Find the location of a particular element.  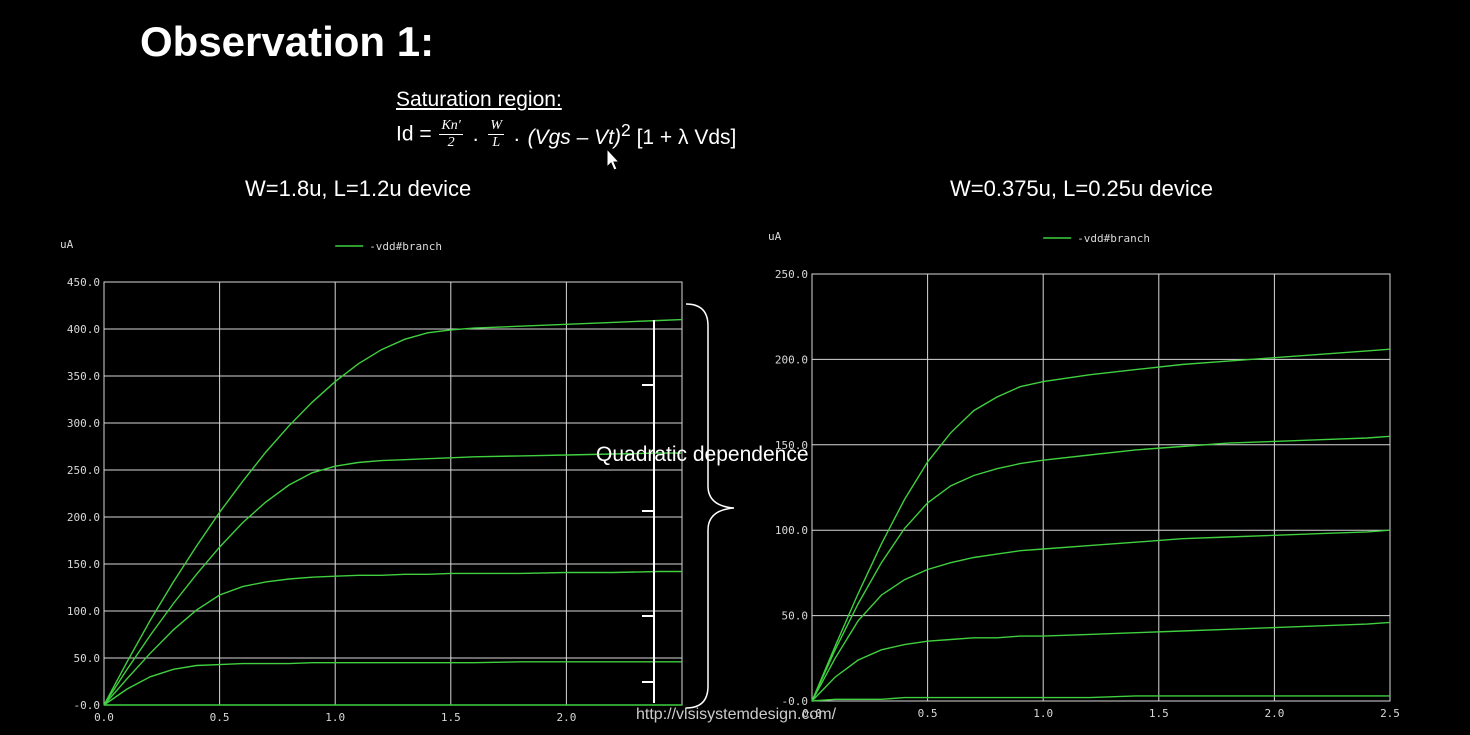

chart-left-ylabel: uA is located at coordinates (67, 244).